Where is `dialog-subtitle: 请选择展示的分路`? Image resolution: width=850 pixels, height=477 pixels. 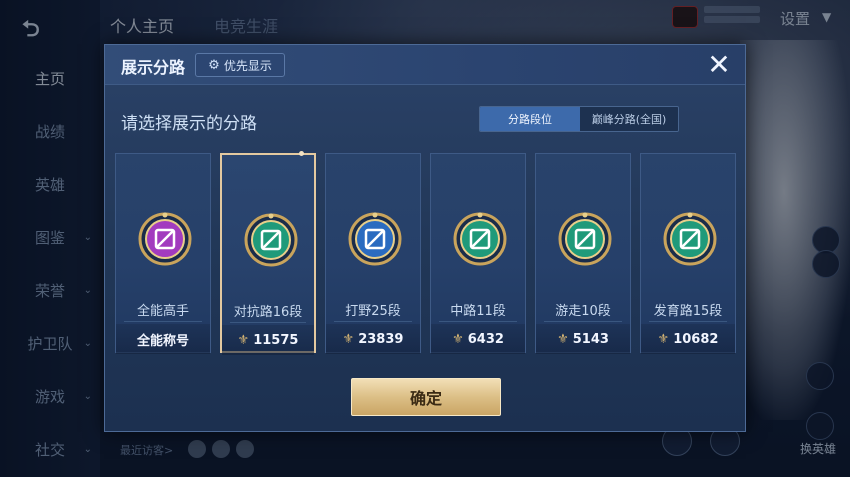 dialog-subtitle: 请选择展示的分路 is located at coordinates (189, 124).